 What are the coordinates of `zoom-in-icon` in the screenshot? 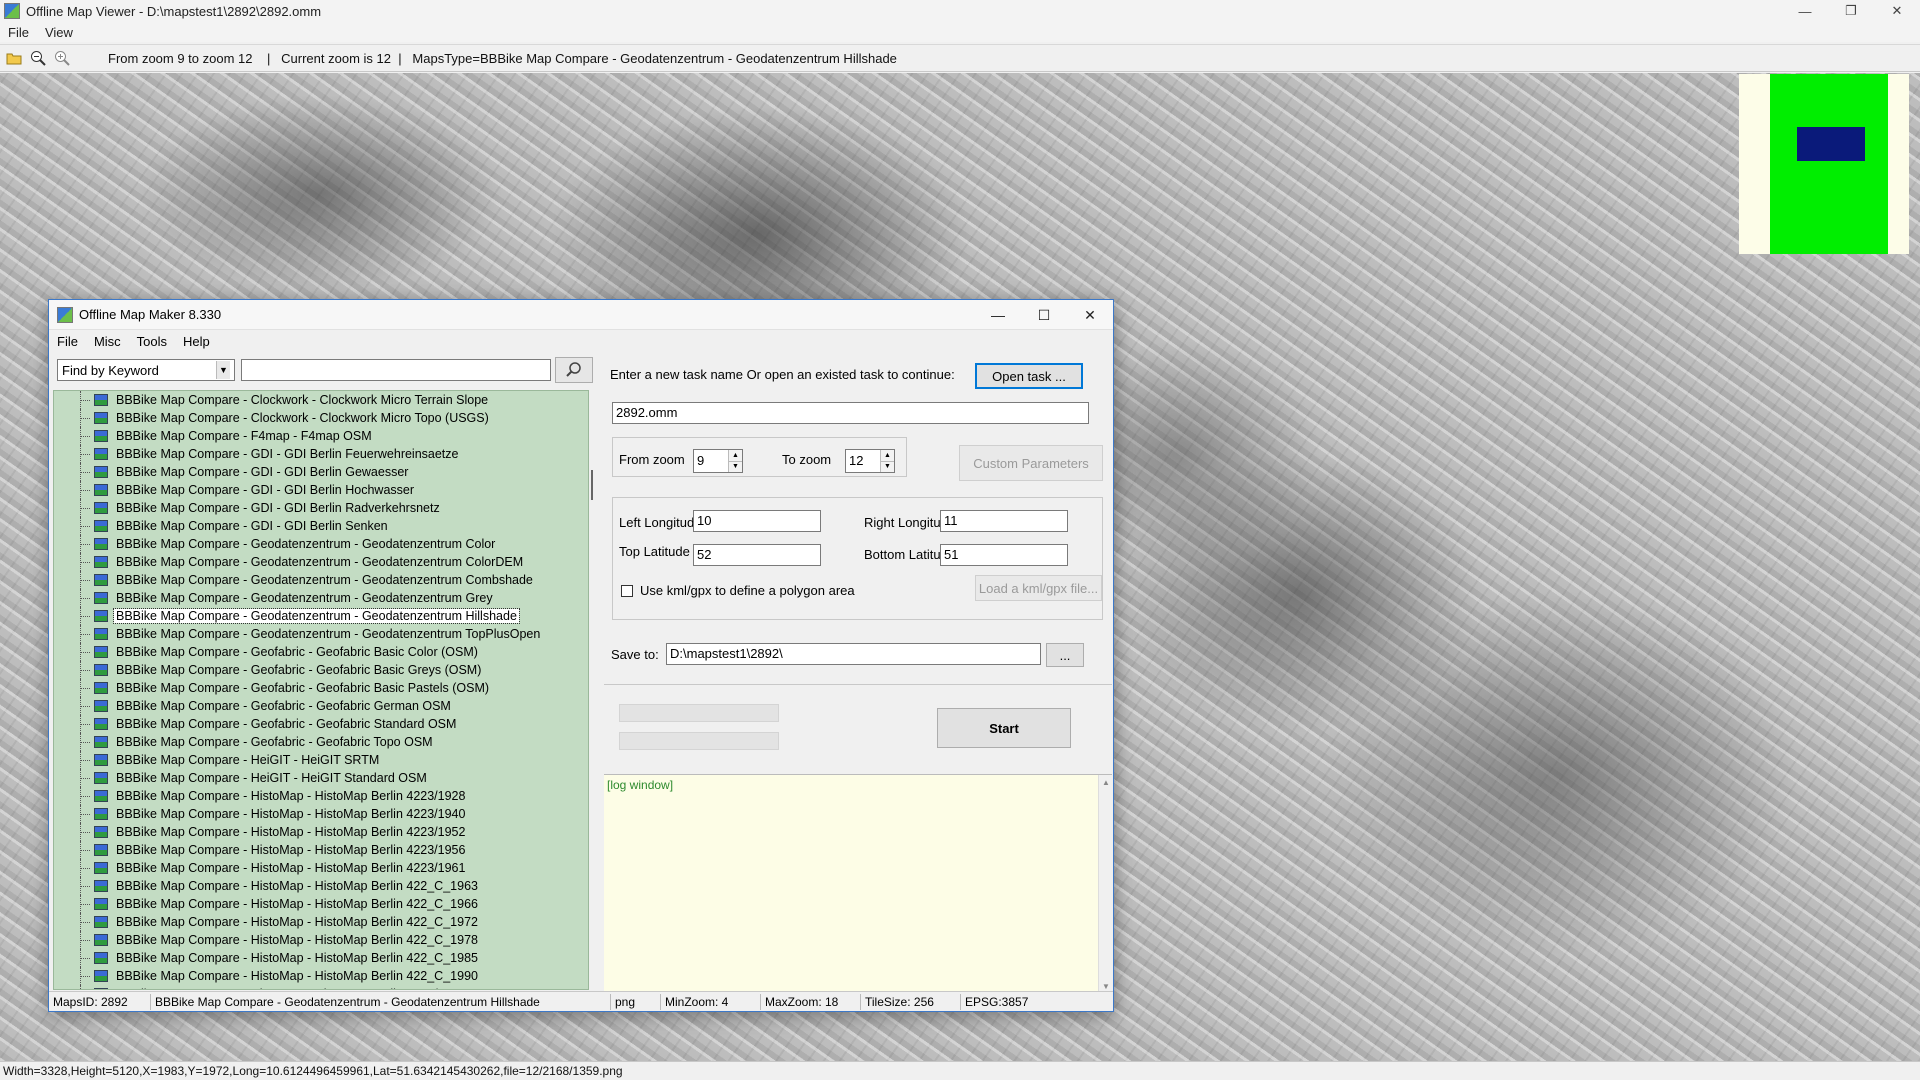 It's located at (62, 58).